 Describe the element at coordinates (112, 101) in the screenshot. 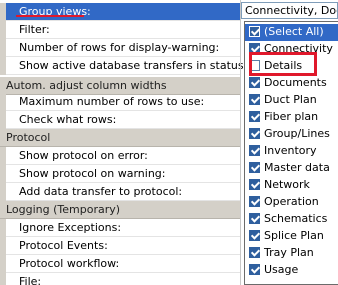

I see `property-label: Maximum number of rows to use:` at that location.